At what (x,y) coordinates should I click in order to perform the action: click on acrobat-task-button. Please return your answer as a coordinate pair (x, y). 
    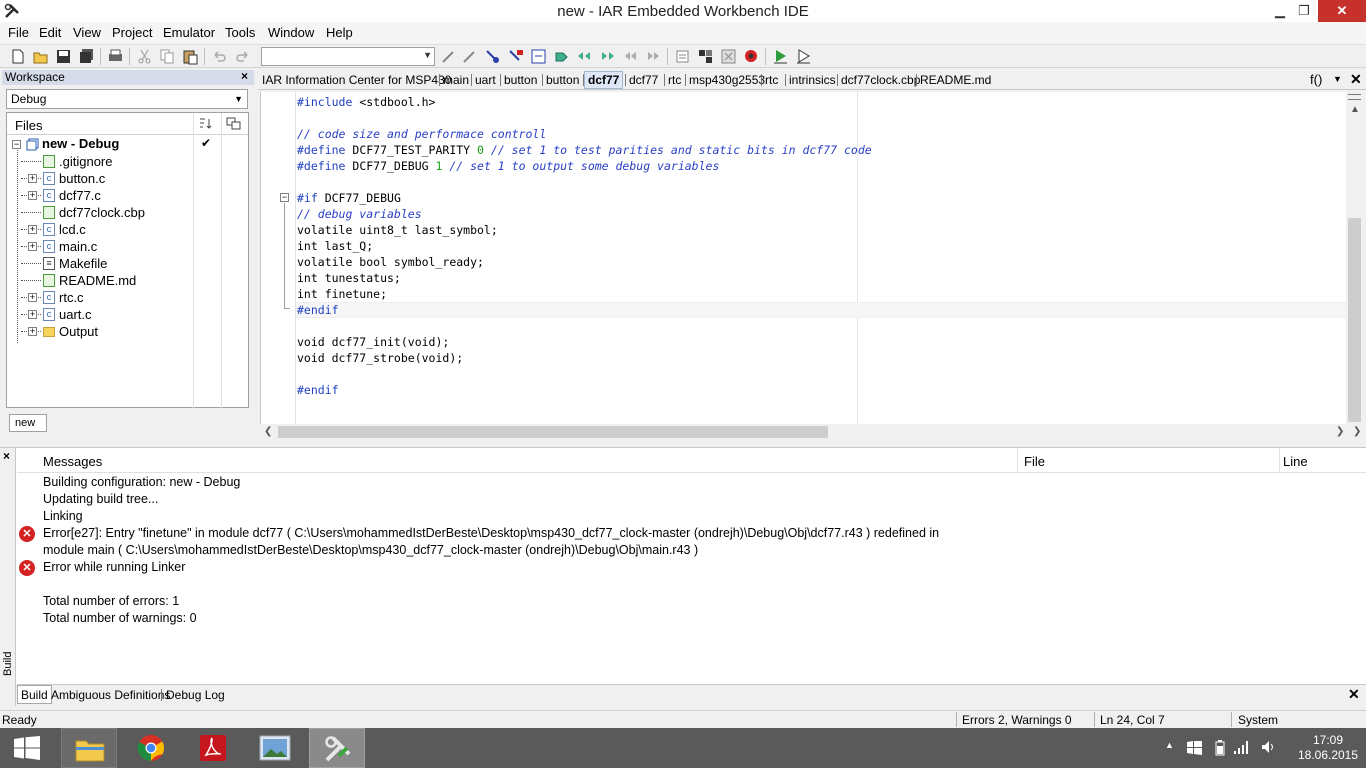
    Looking at the image, I should click on (213, 748).